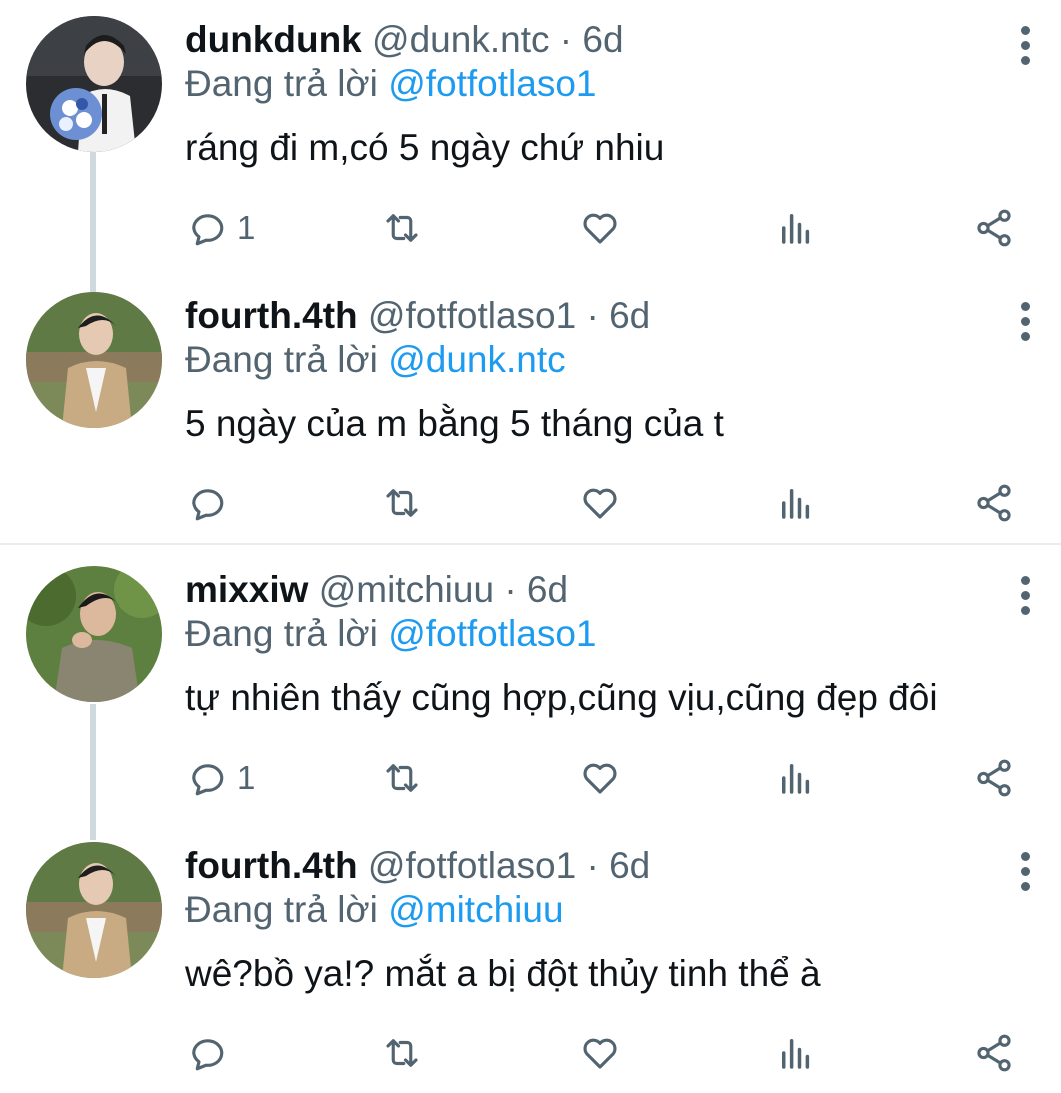  I want to click on tweet-header: dunkdunk @dunk.ntc · 6d, so click(588, 40).